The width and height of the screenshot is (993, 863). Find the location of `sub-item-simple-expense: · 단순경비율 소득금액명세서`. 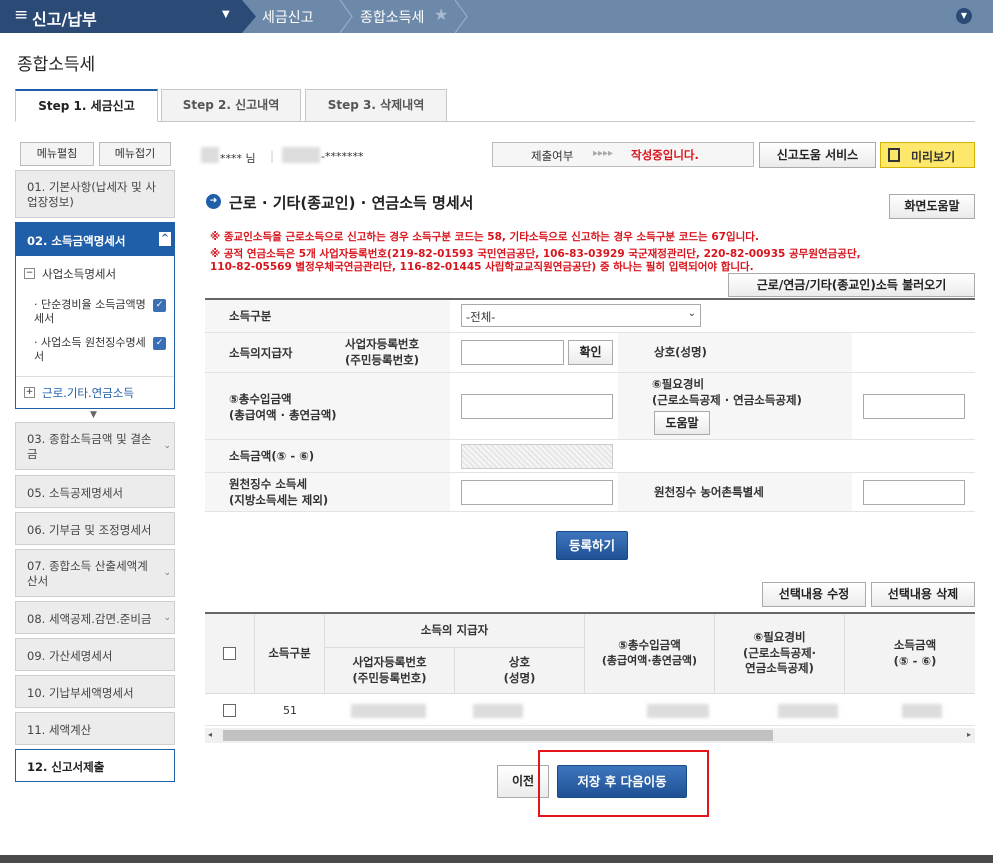

sub-item-simple-expense: · 단순경비율 소득금액명세서 is located at coordinates (93, 312).